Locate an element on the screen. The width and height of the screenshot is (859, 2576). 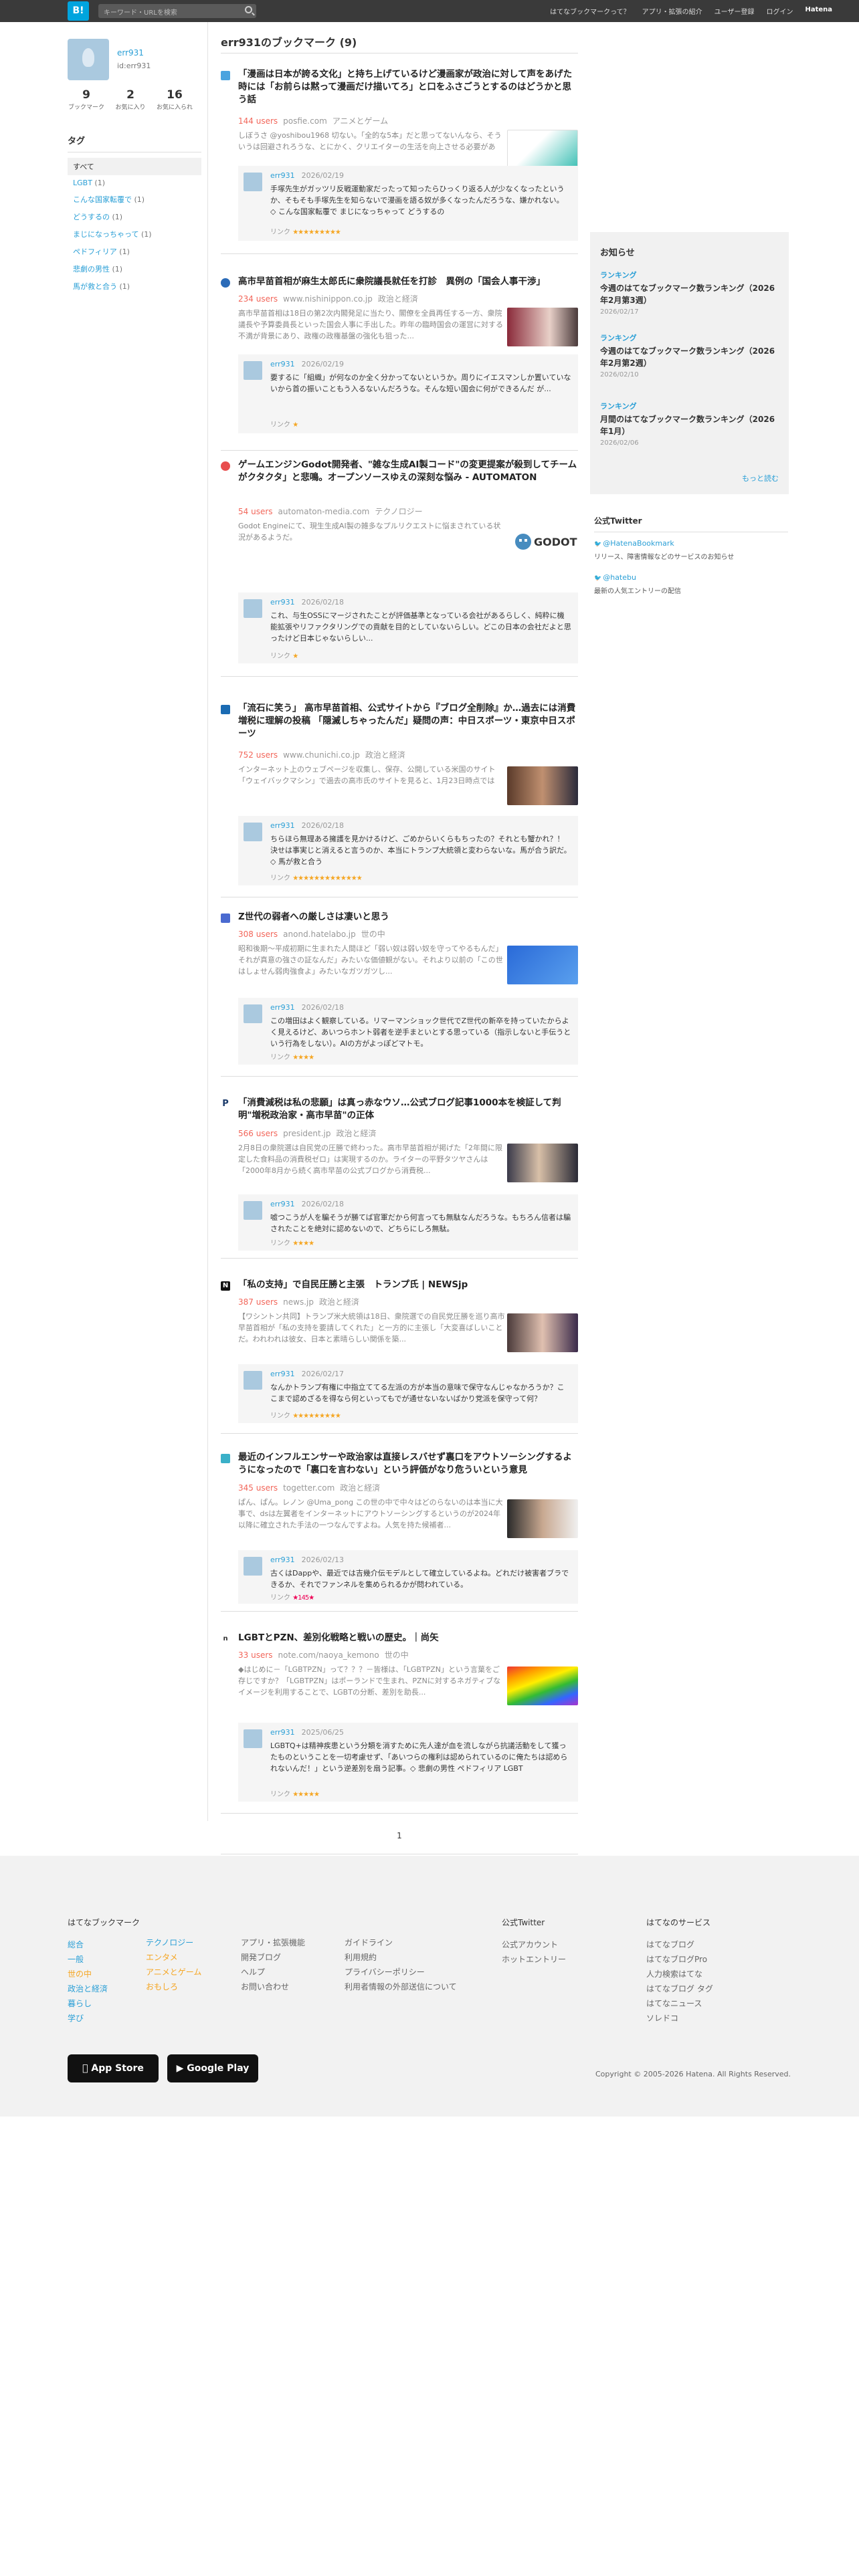
entry-category: テクノロジー is located at coordinates (399, 511).